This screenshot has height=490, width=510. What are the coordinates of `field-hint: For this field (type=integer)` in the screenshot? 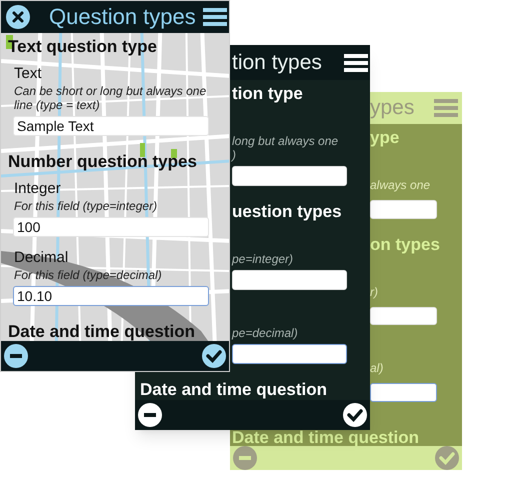 It's located at (85, 206).